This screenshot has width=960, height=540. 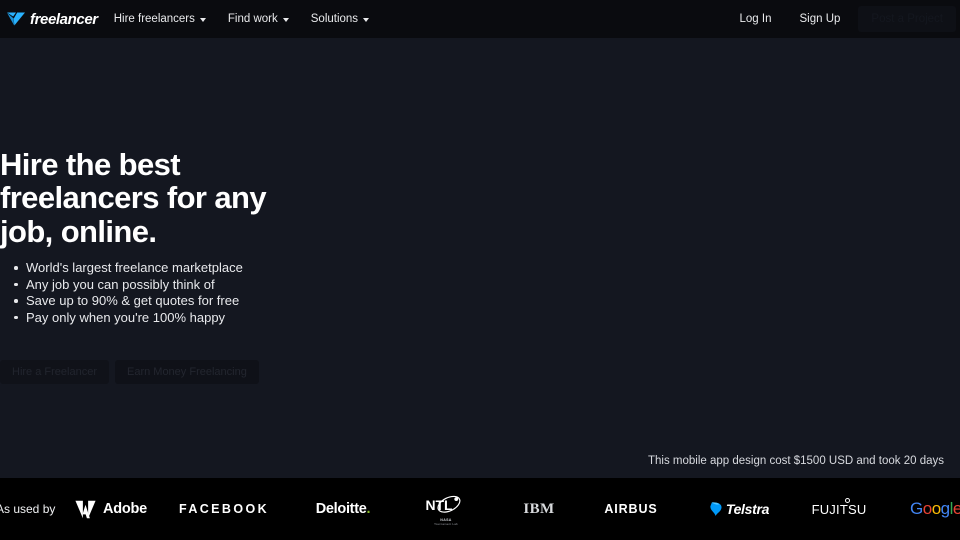 What do you see at coordinates (28, 509) in the screenshot?
I see `as-used-by-label: As used by` at bounding box center [28, 509].